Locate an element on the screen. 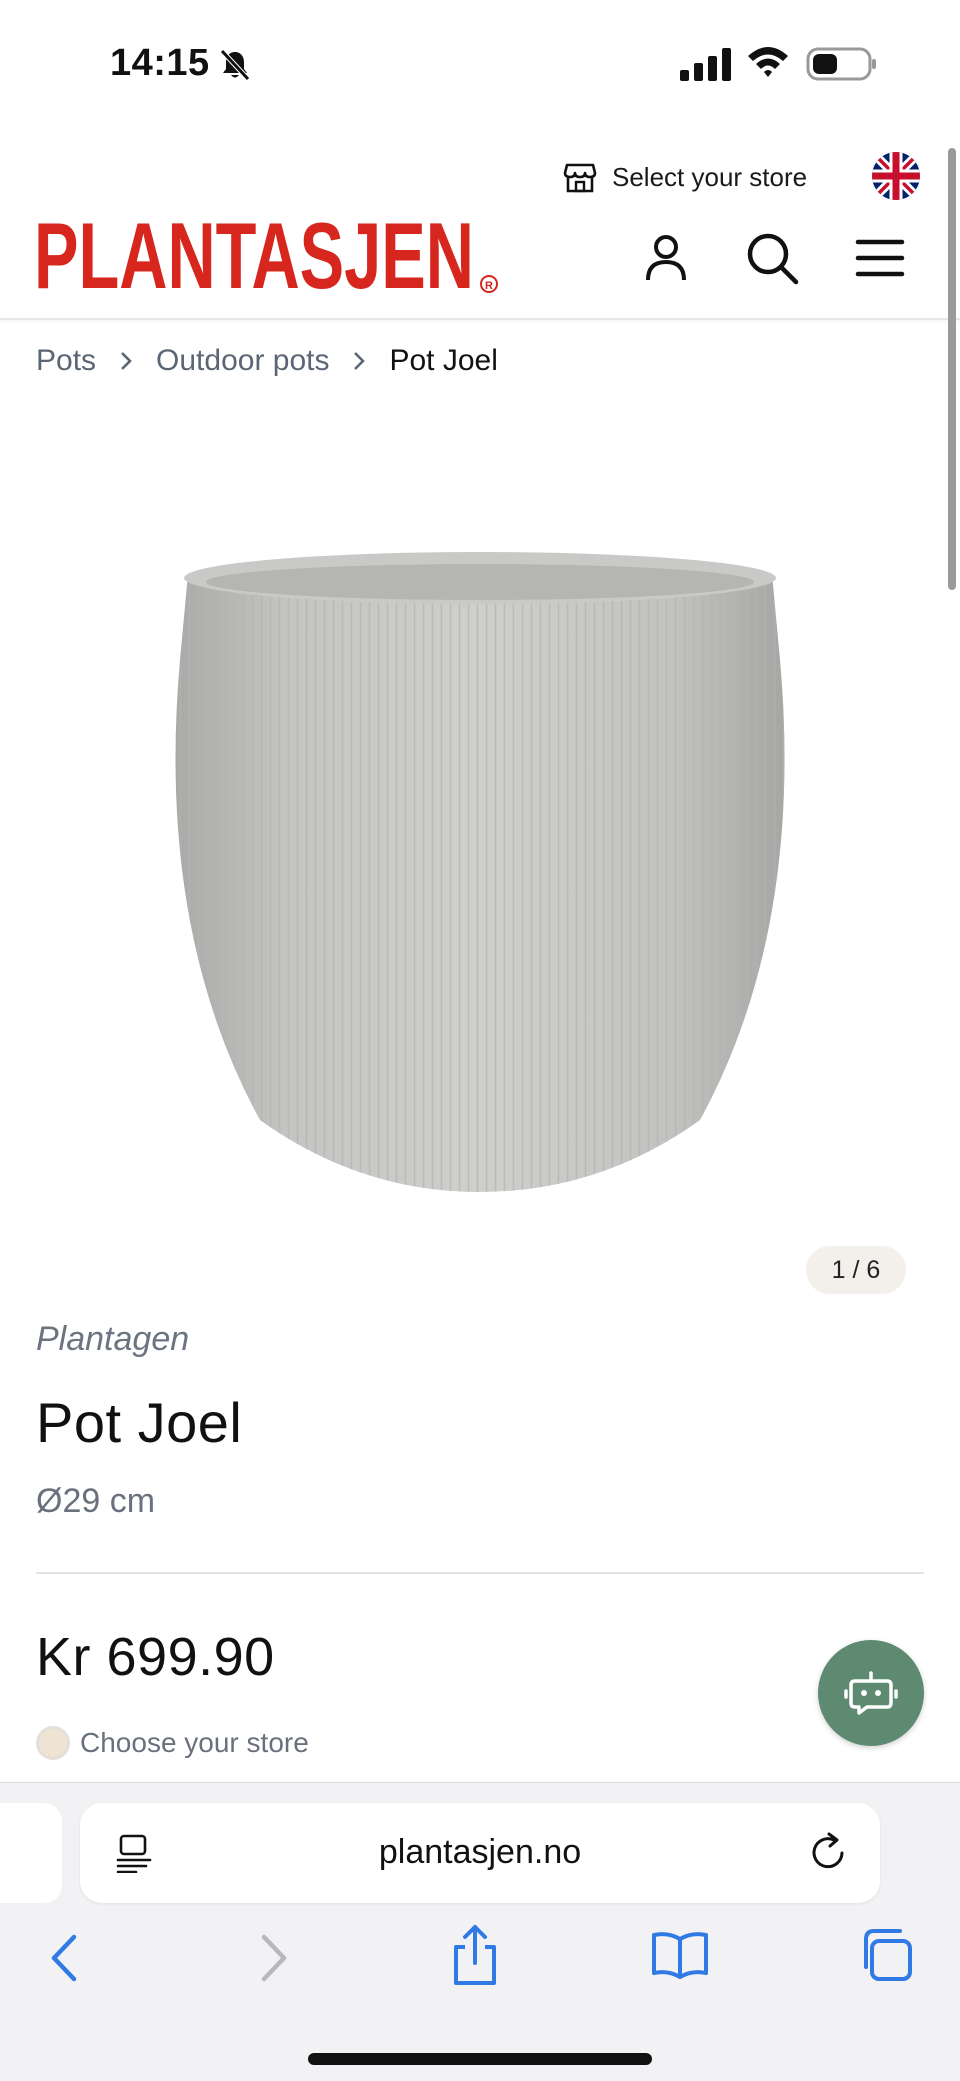 Image resolution: width=960 pixels, height=2081 pixels. account-icon is located at coordinates (666, 258).